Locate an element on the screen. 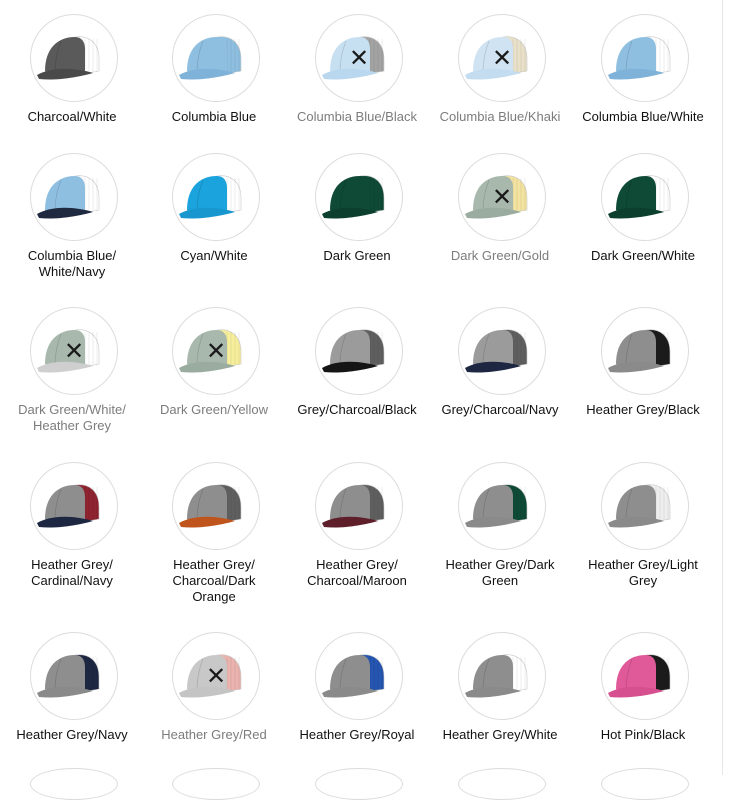  color-swatch-option: Grey/Charcoal/Navy is located at coordinates (500, 368).